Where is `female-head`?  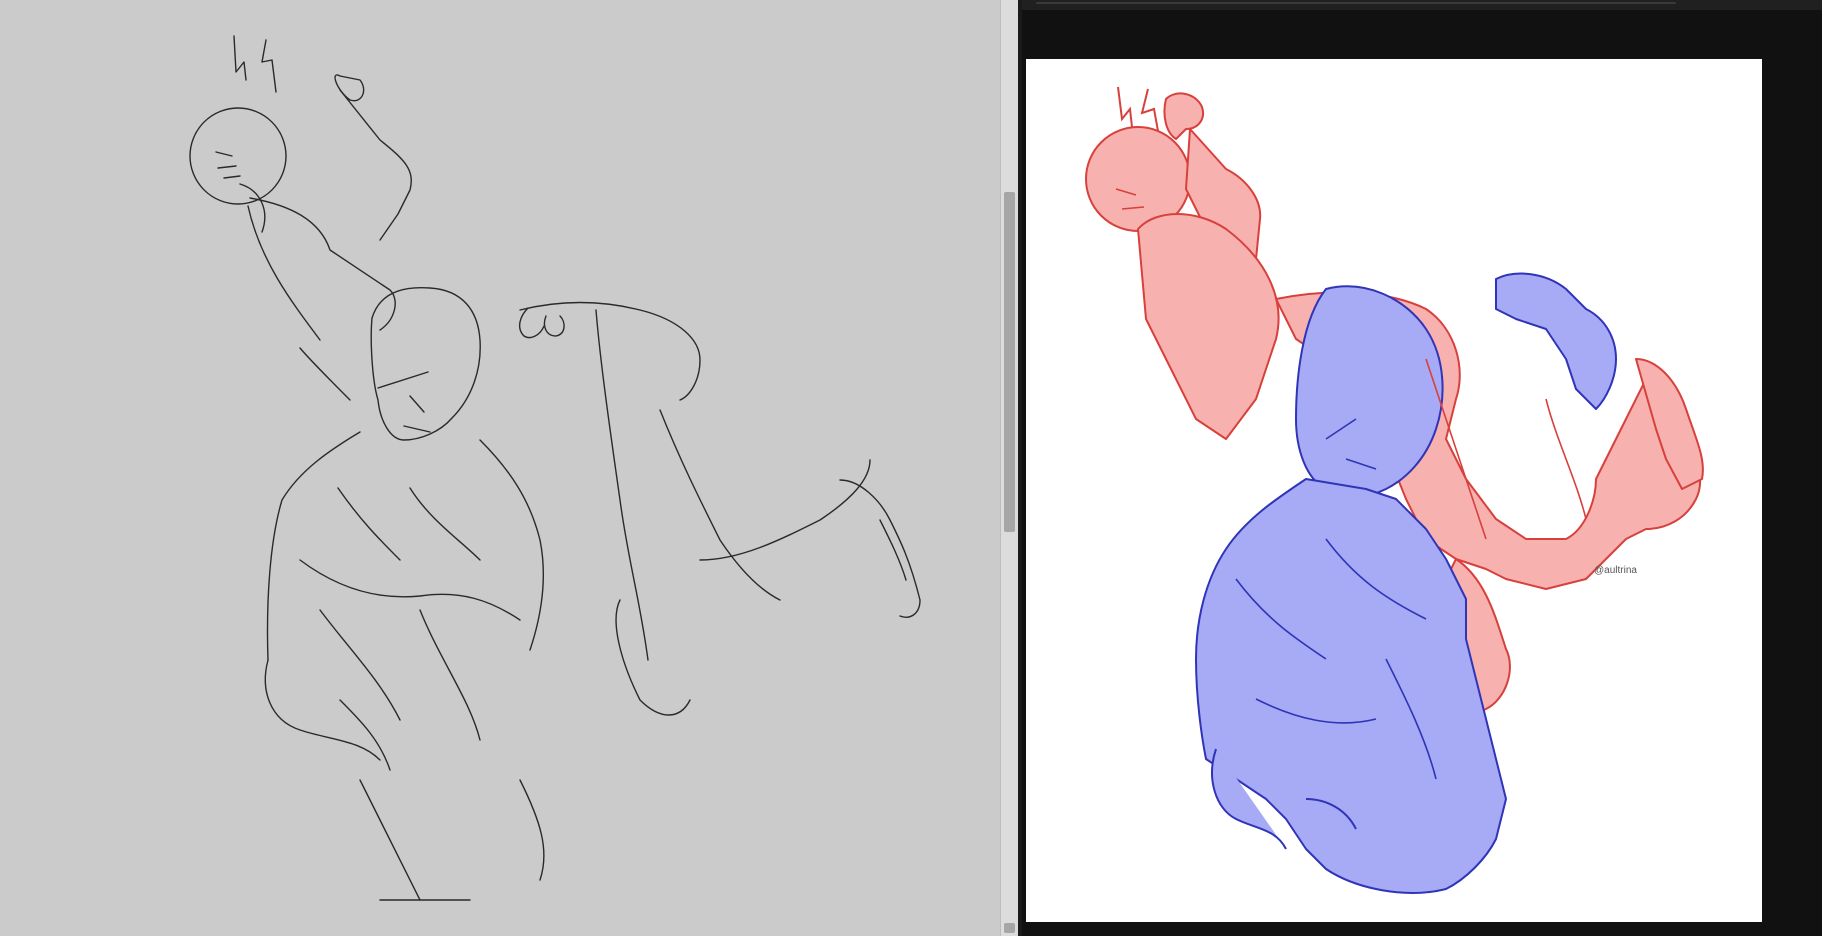
female-head is located at coordinates (238, 156).